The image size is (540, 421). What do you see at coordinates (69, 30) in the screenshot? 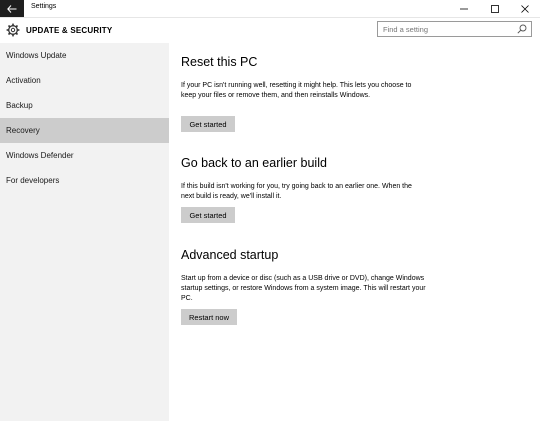
I see `page-title: UPDATE & SECURITY` at bounding box center [69, 30].